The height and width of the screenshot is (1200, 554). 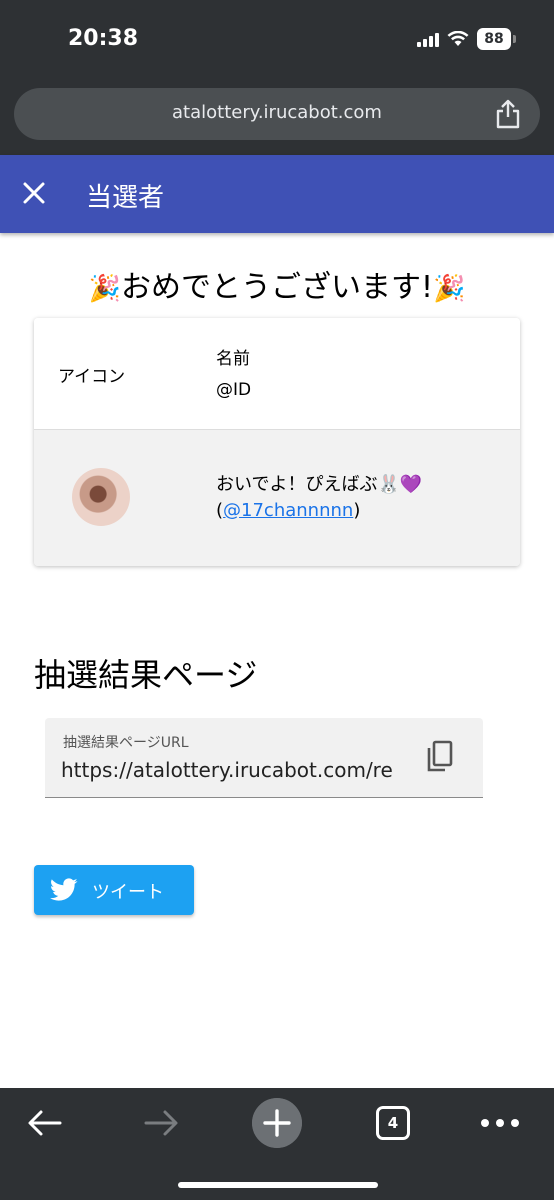 I want to click on home-indicator, so click(x=278, y=1185).